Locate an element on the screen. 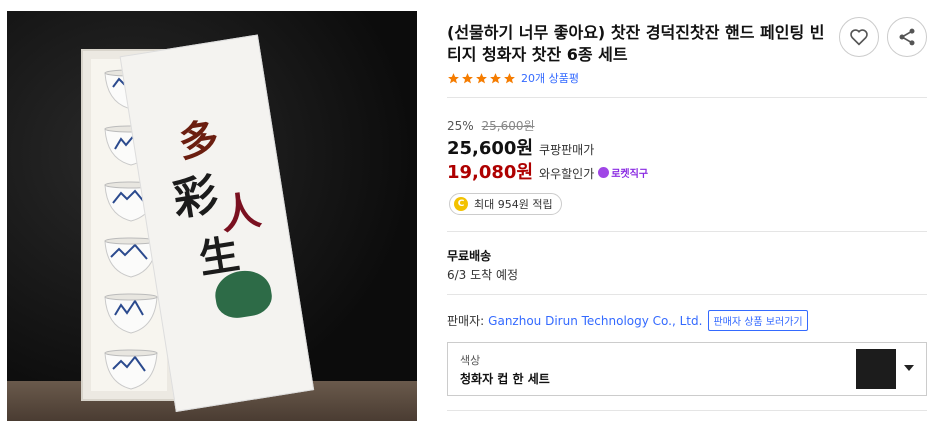 This screenshot has width=942, height=428. discount-rate: 25% is located at coordinates (460, 126).